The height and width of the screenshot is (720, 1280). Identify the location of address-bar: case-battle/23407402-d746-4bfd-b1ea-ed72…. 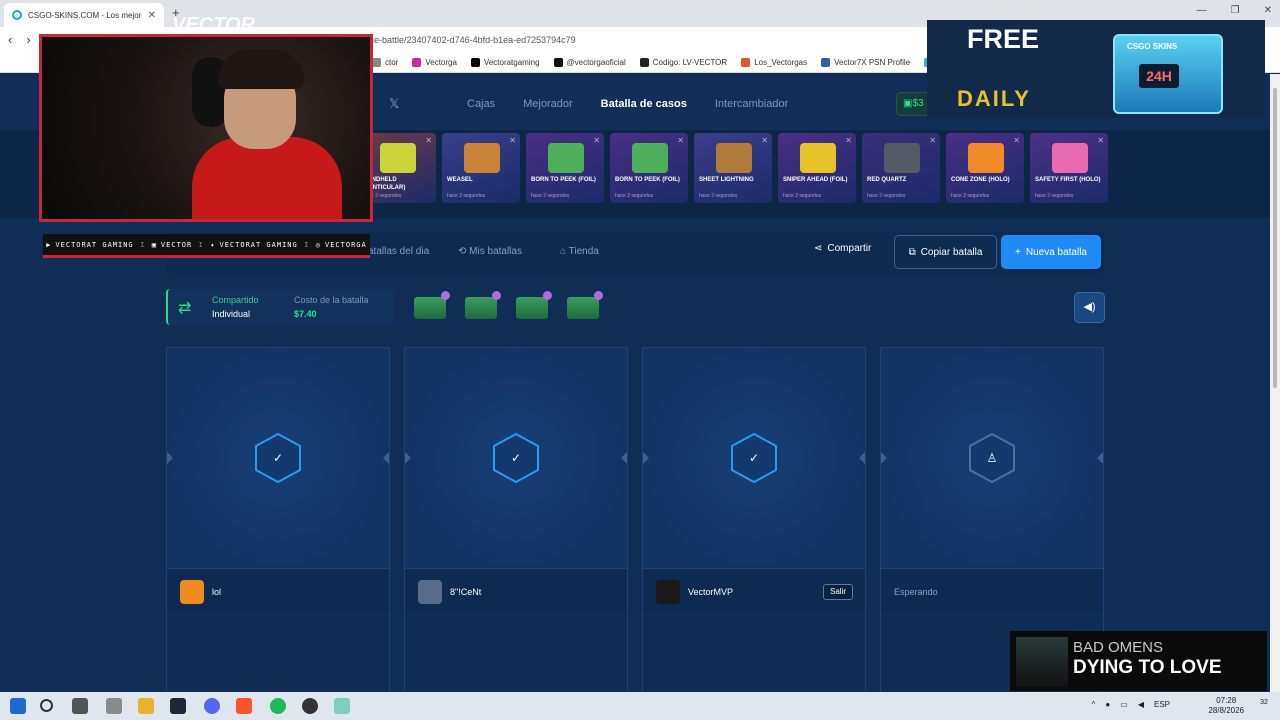
(640, 40).